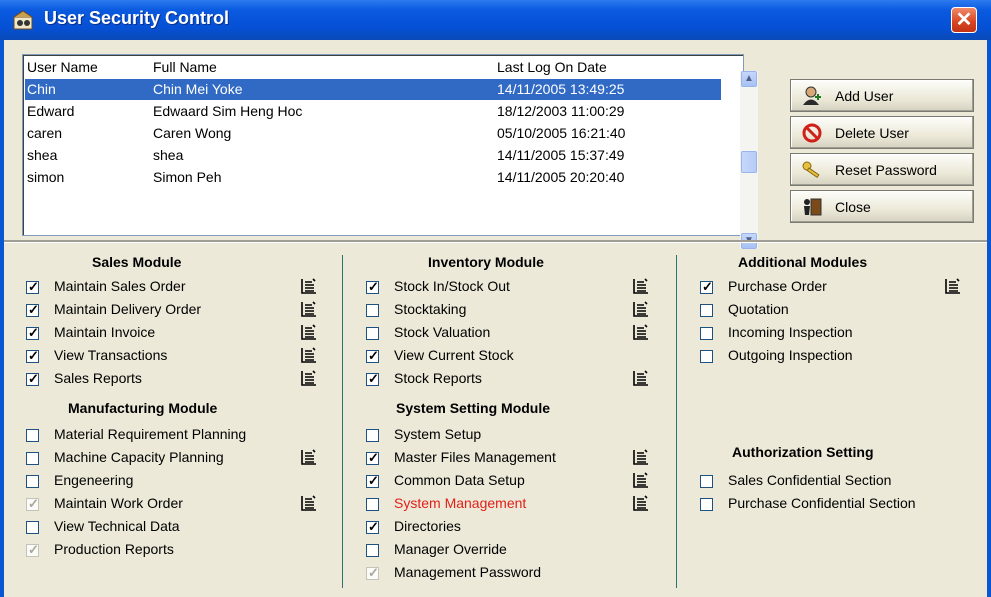  I want to click on user-row: shea shea 14/11/2005 15:37:49, so click(373, 155).